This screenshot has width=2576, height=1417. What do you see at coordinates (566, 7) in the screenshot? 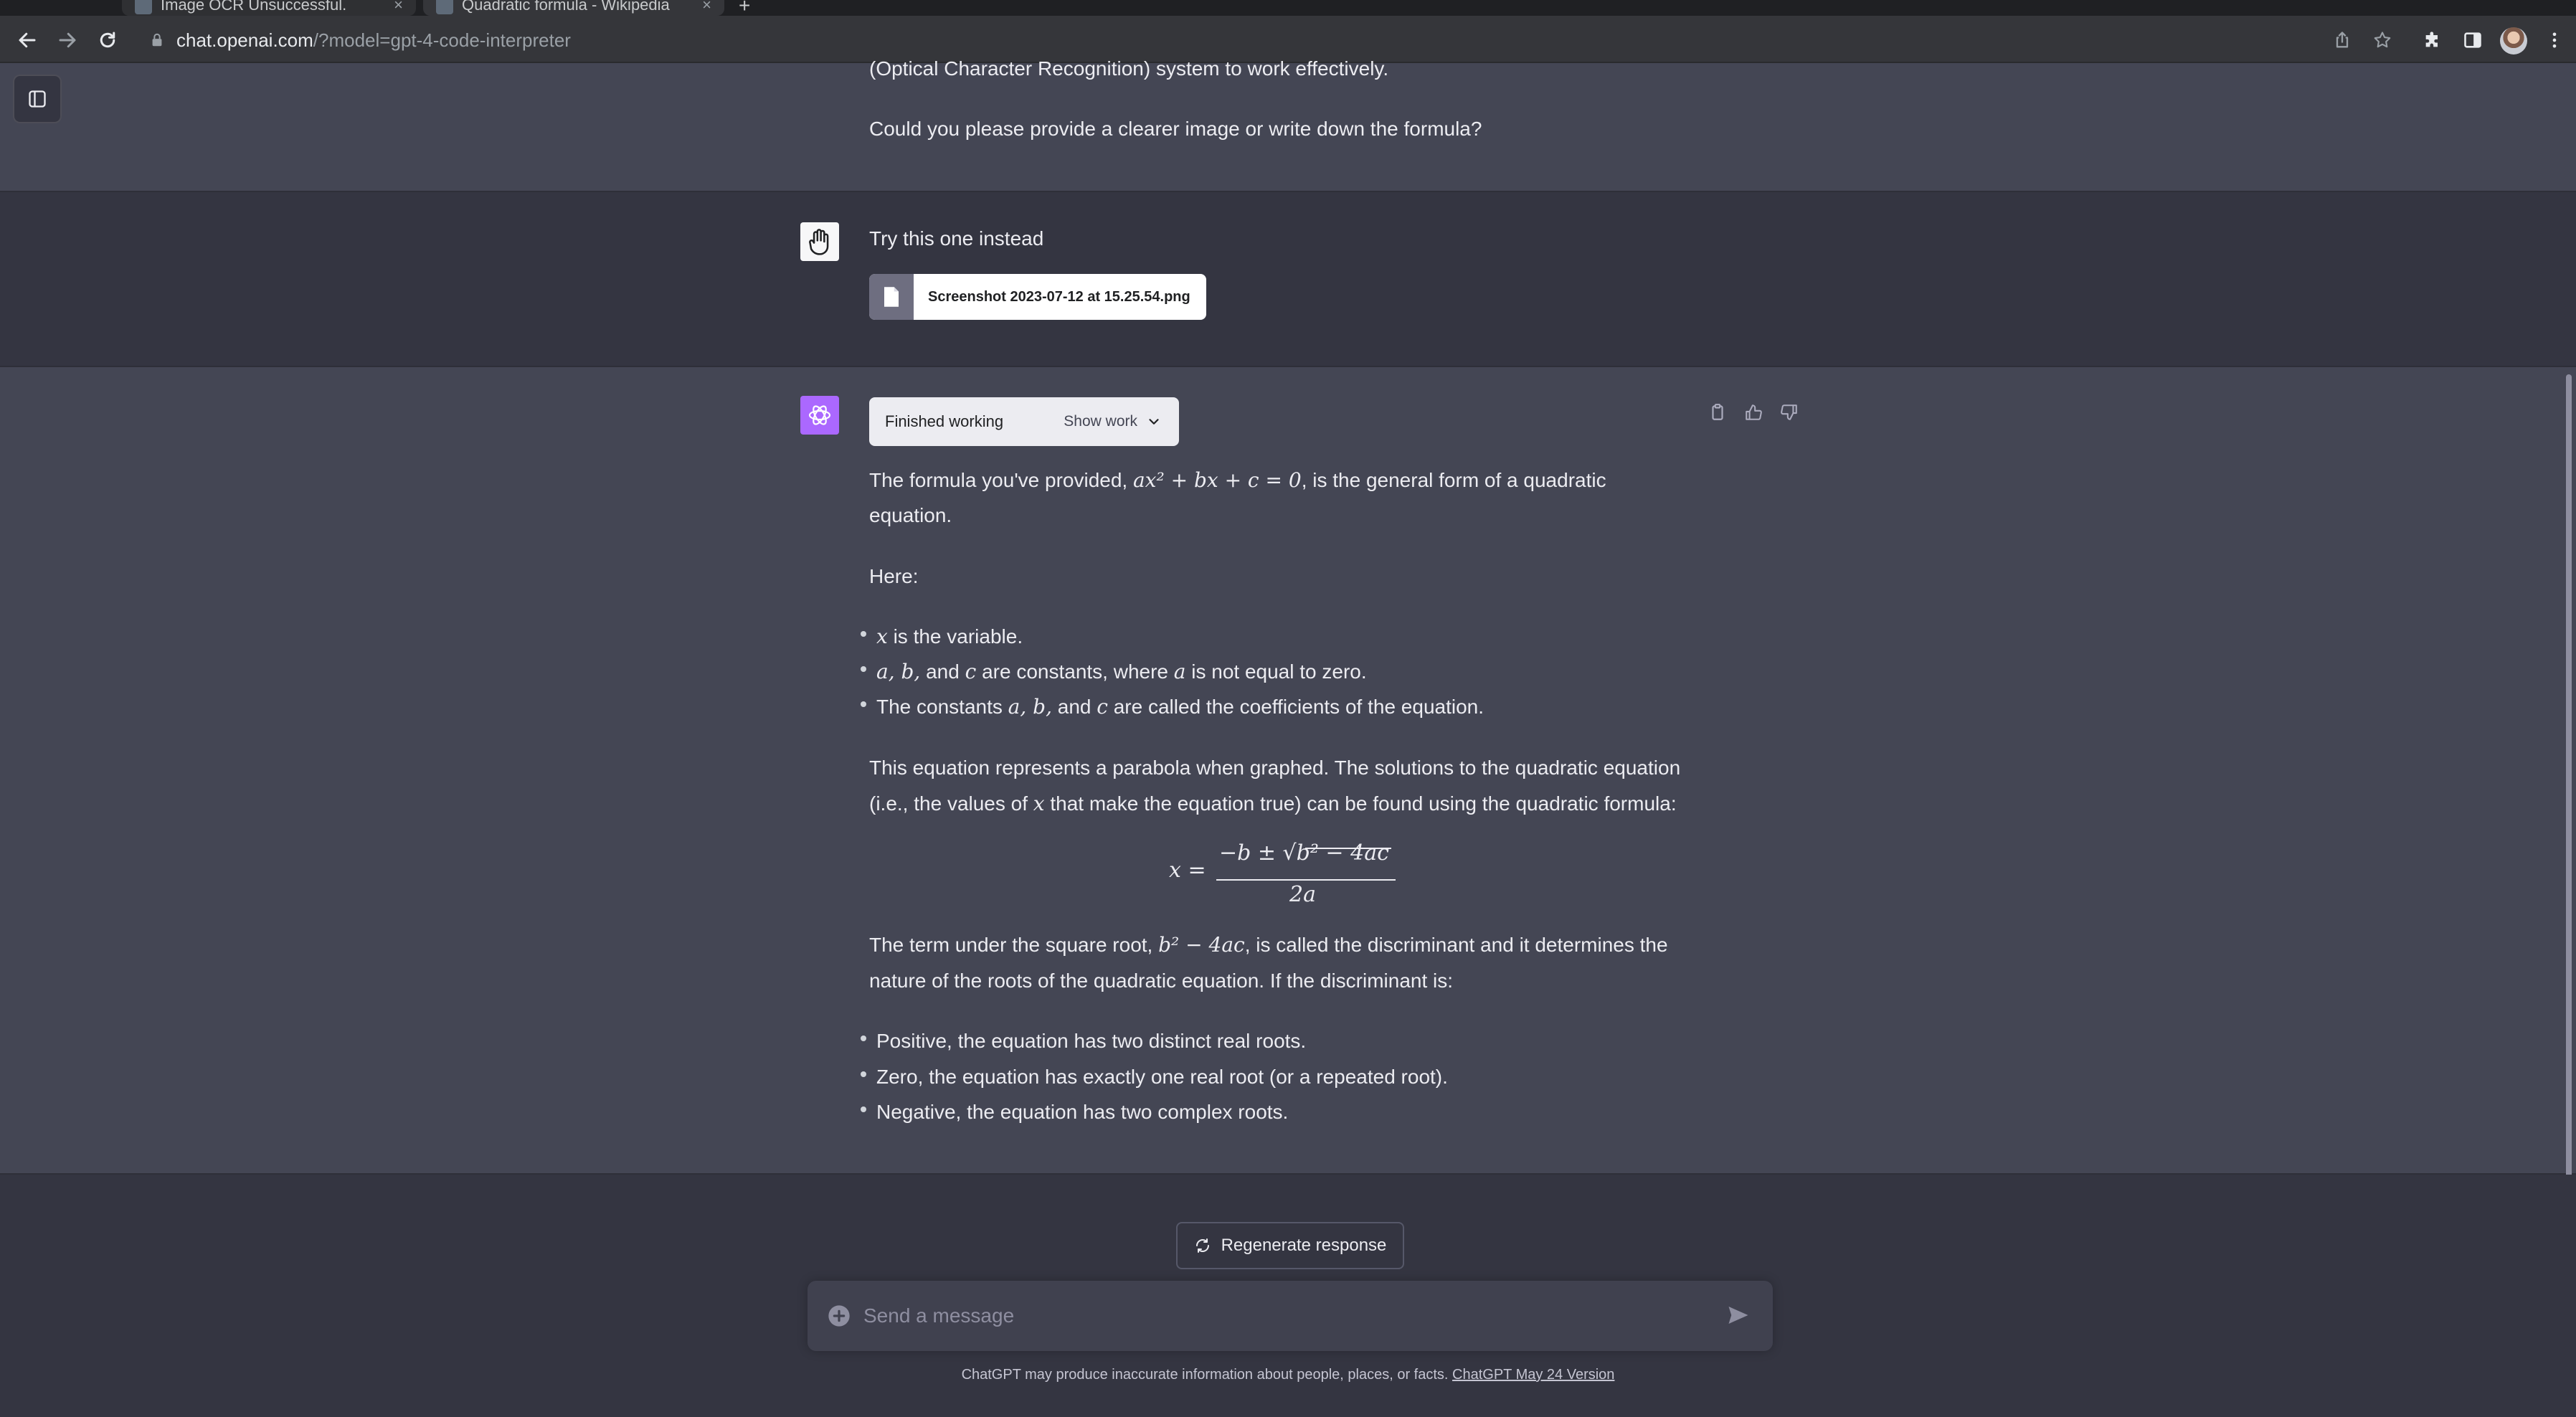
I see `tab-title: Quadratic formula - Wikipedia` at bounding box center [566, 7].